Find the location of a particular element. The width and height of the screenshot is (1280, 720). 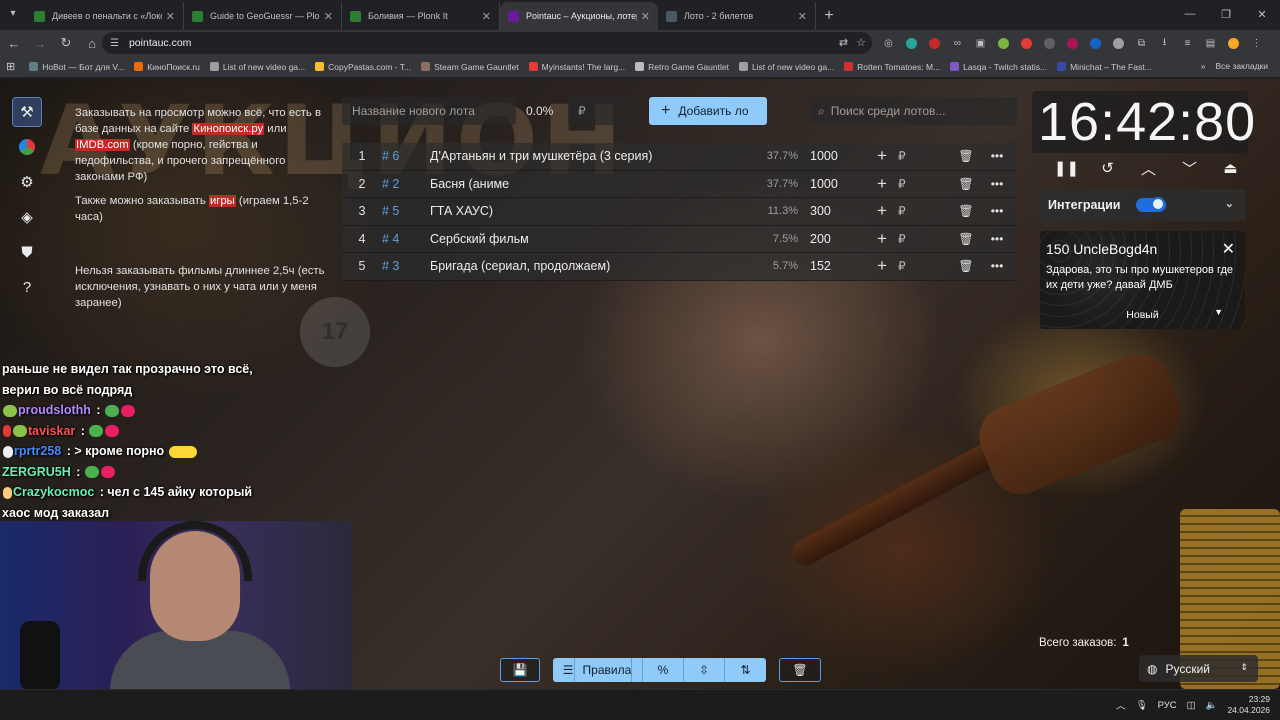

chevron-down-icon: ▼ is located at coordinates (1218, 312).